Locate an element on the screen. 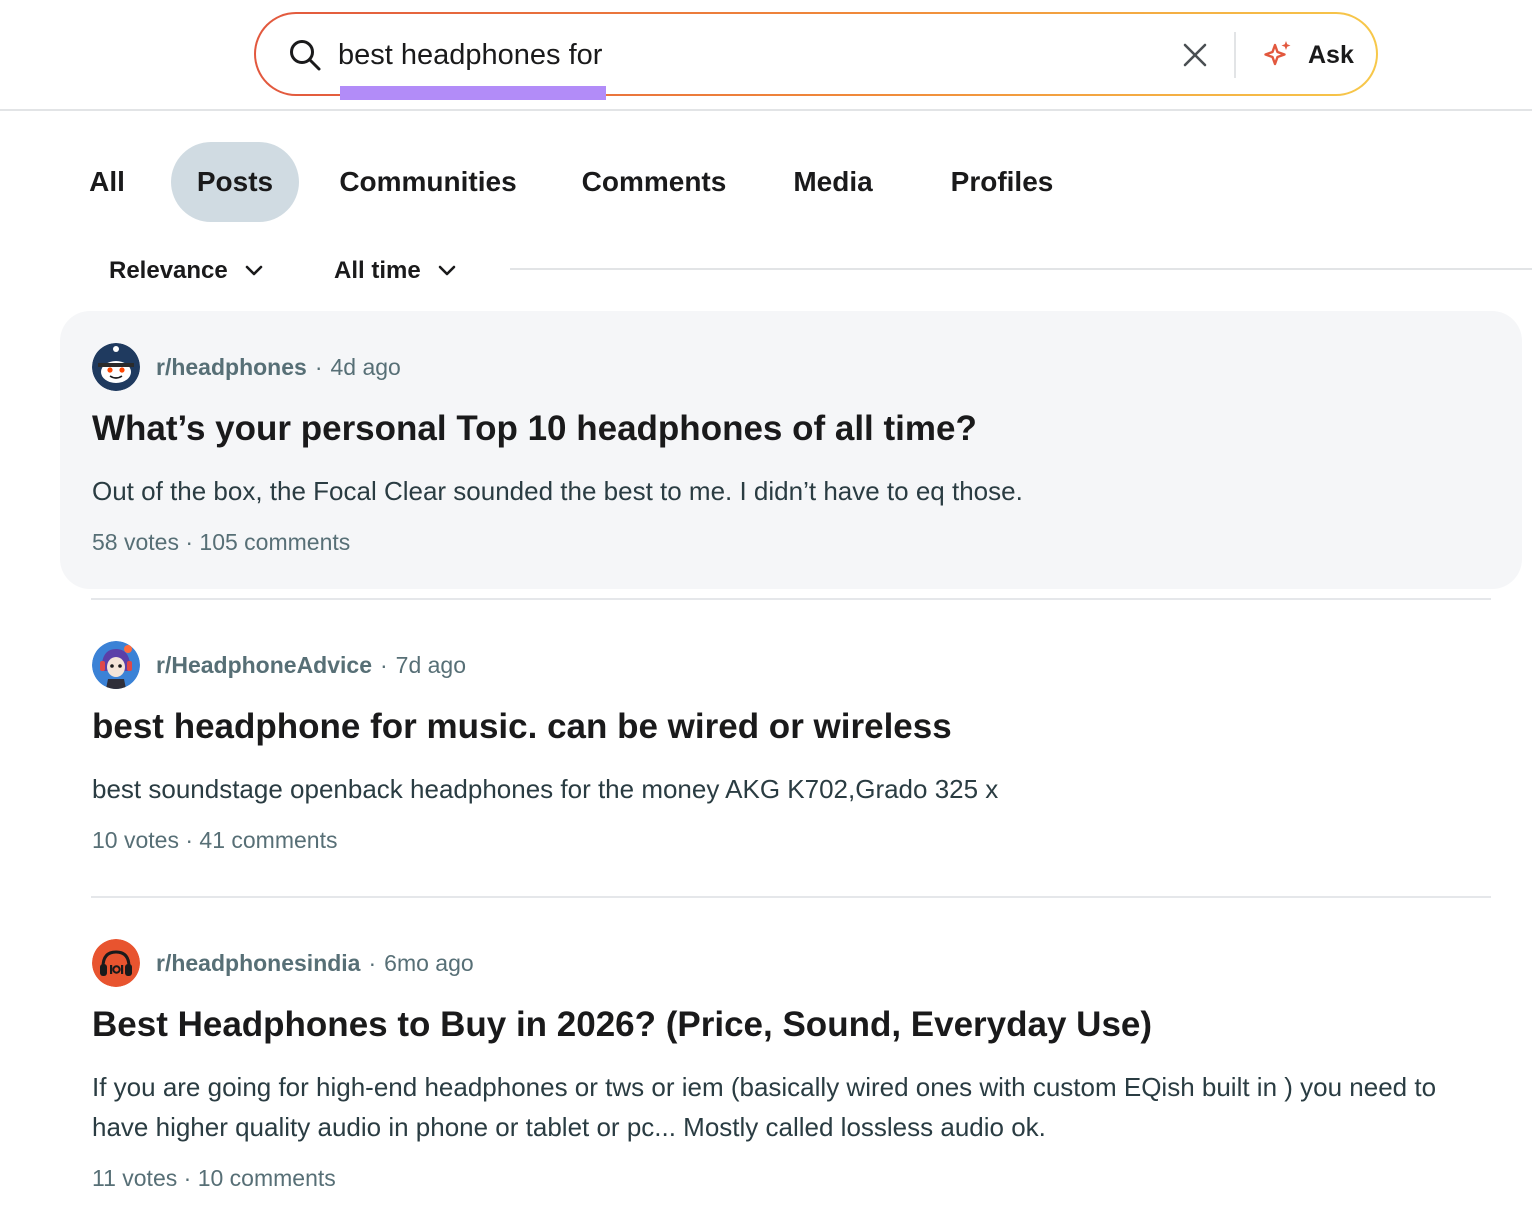 This screenshot has height=1230, width=1532. sort-divider is located at coordinates (1021, 269).